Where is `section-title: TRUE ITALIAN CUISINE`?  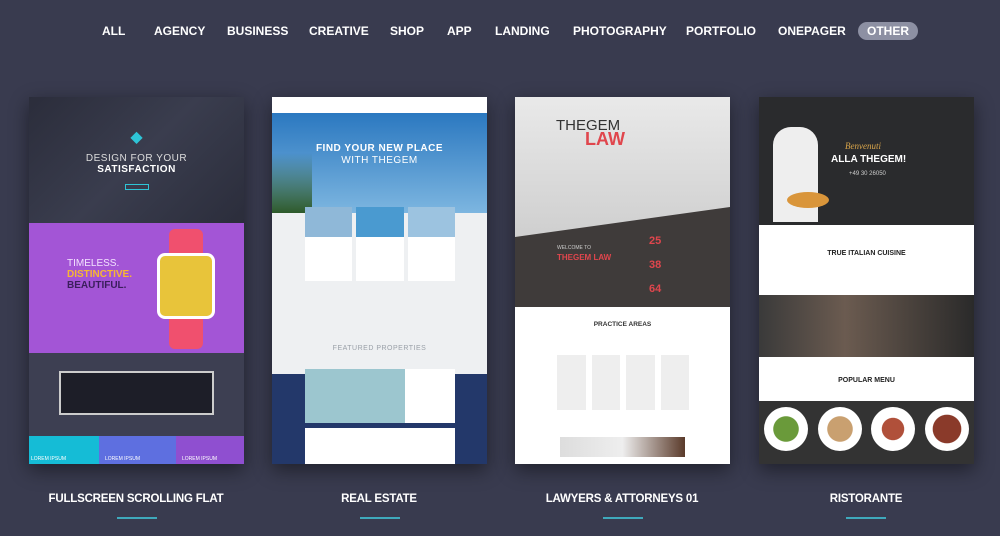 section-title: TRUE ITALIAN CUISINE is located at coordinates (866, 253).